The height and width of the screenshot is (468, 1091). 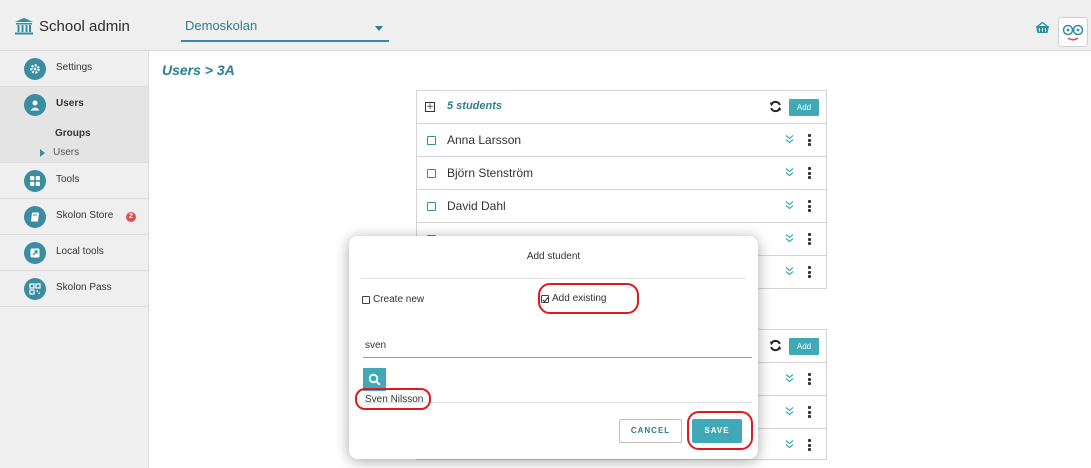 What do you see at coordinates (73, 133) in the screenshot?
I see `sidebar-subitem-groups: Groups` at bounding box center [73, 133].